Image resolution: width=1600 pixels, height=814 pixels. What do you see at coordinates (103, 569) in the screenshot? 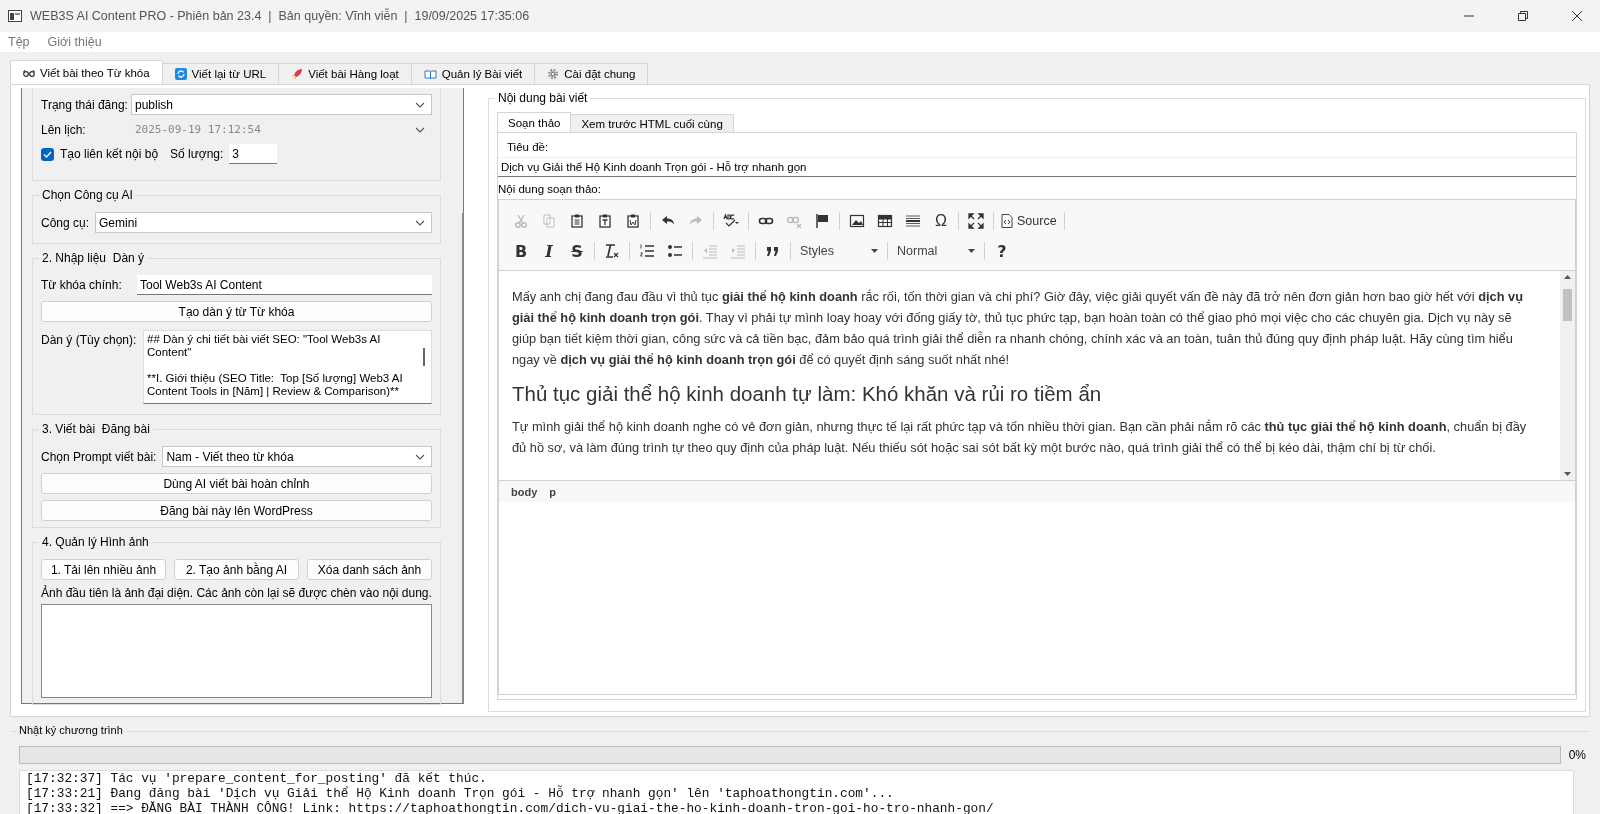
I see `image-action-button: 1. Tải lên nhiều ảnh` at bounding box center [103, 569].